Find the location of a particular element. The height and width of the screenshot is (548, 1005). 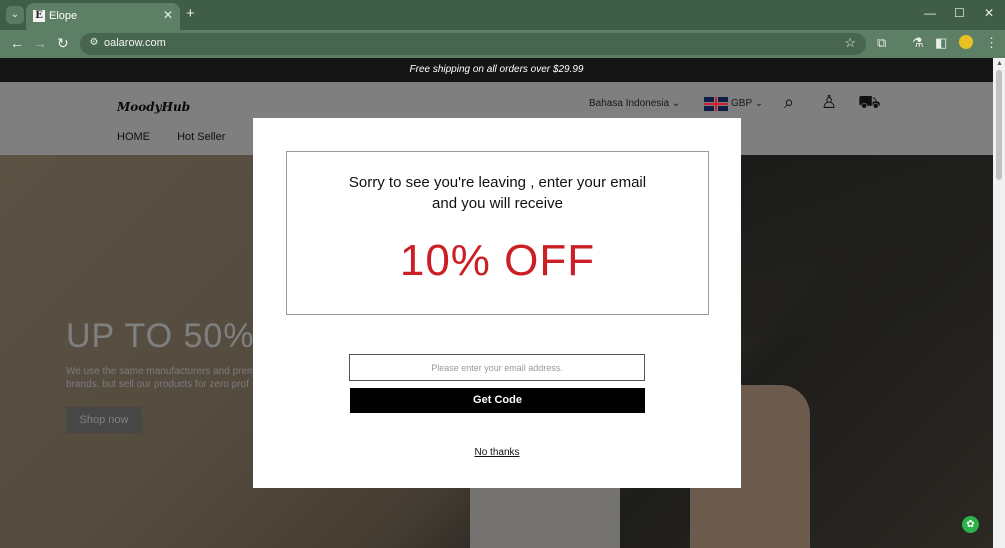

maximize-button: ☐ is located at coordinates (959, 13).